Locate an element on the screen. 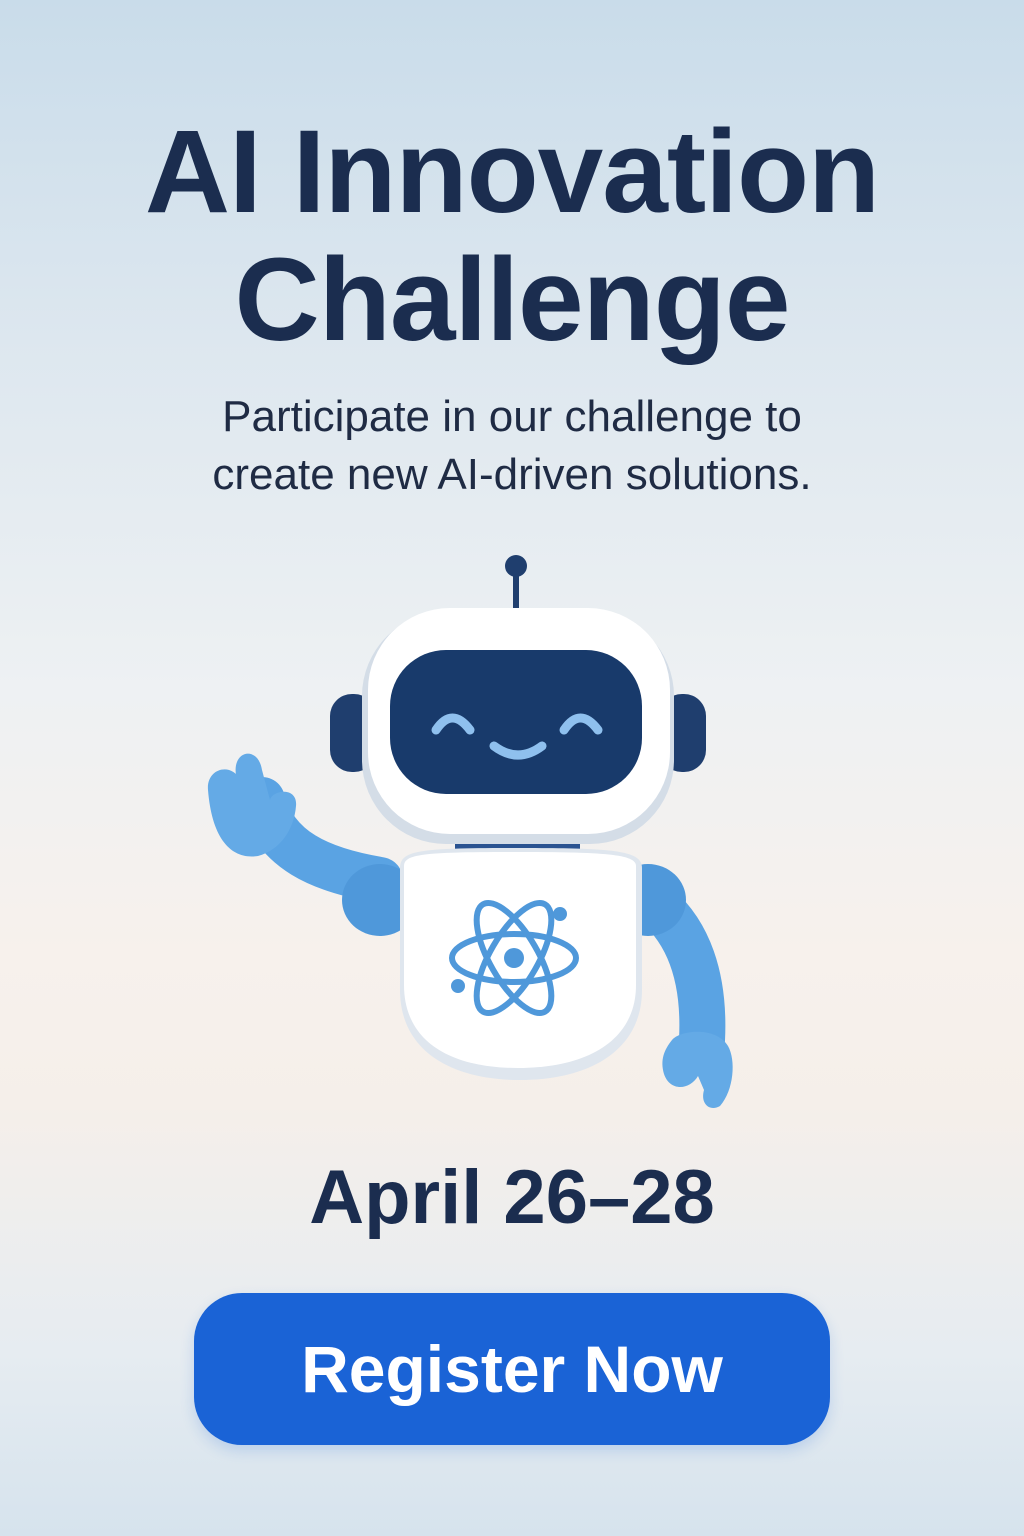 This screenshot has height=1536, width=1024. robot-right-hand is located at coordinates (697, 1070).